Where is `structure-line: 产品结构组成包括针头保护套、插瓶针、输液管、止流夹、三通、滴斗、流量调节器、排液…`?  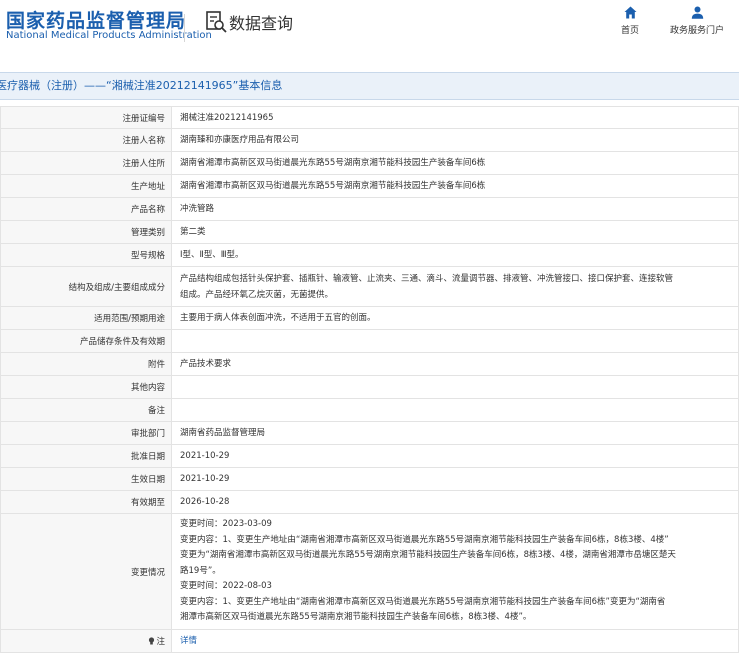 structure-line: 产品结构组成包括针头保护套、插瓶针、输液管、止流夹、三通、滴斗、流量调节器、排液… is located at coordinates (427, 278).